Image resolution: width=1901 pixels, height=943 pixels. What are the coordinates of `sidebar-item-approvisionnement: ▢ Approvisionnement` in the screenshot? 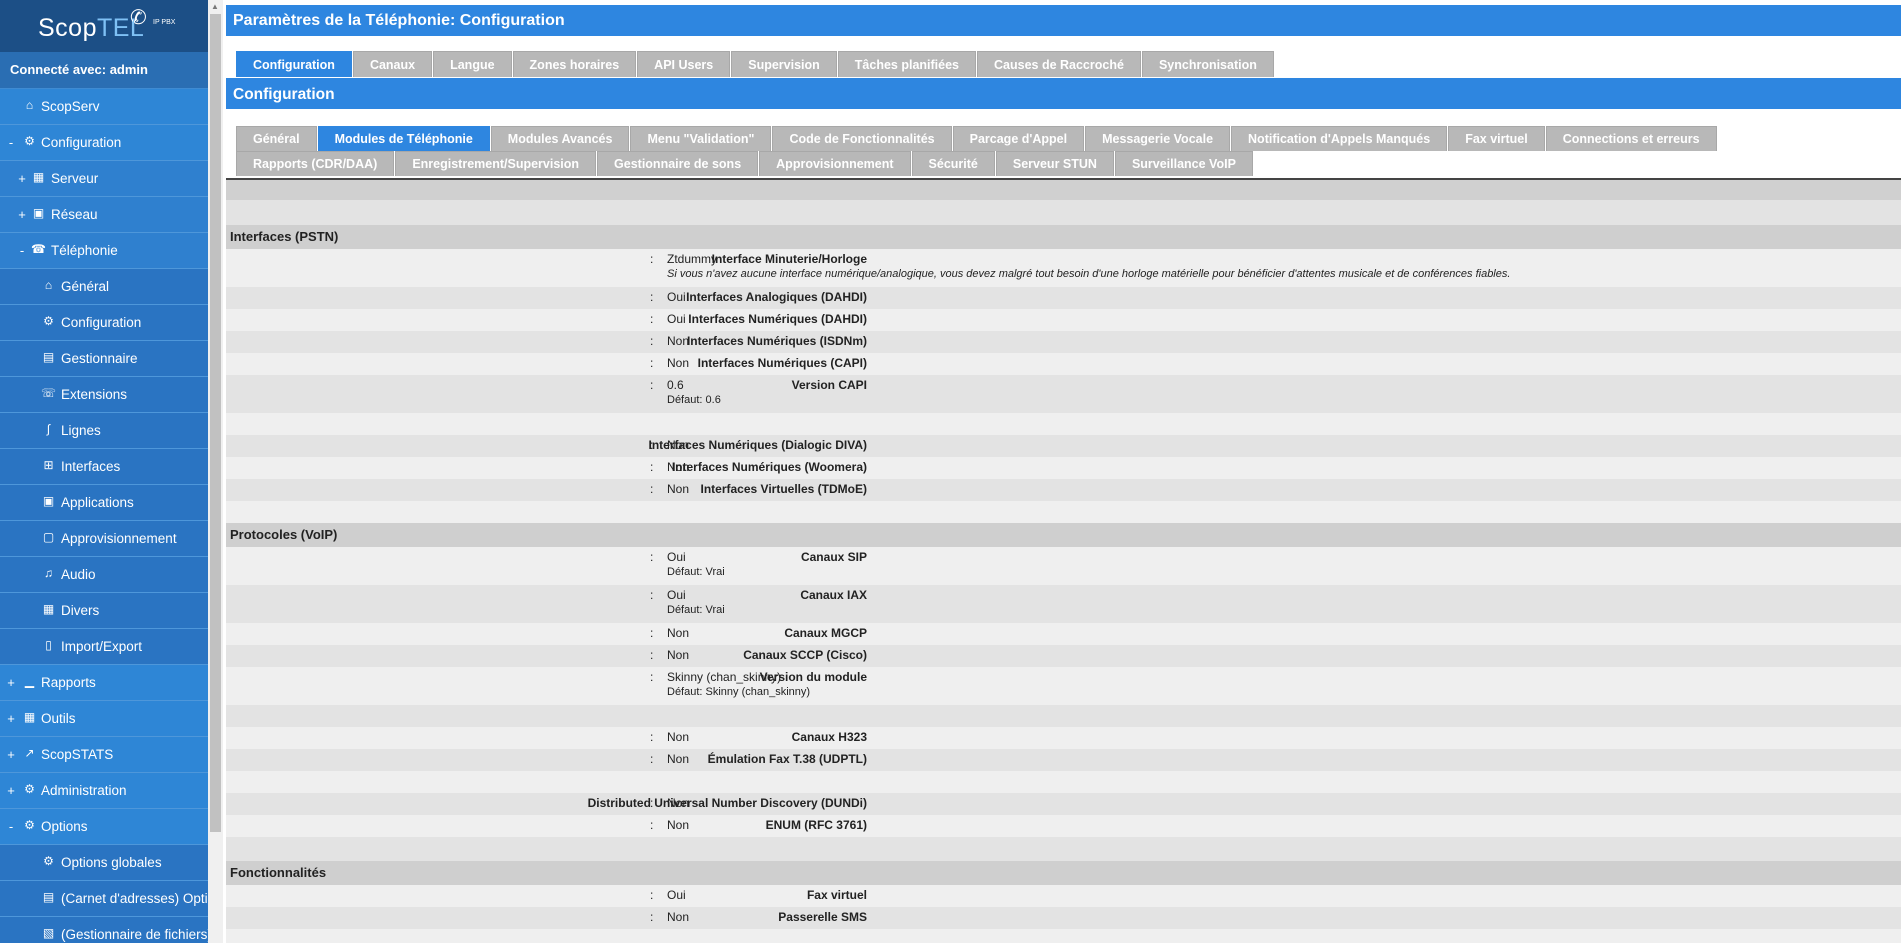 It's located at (104, 539).